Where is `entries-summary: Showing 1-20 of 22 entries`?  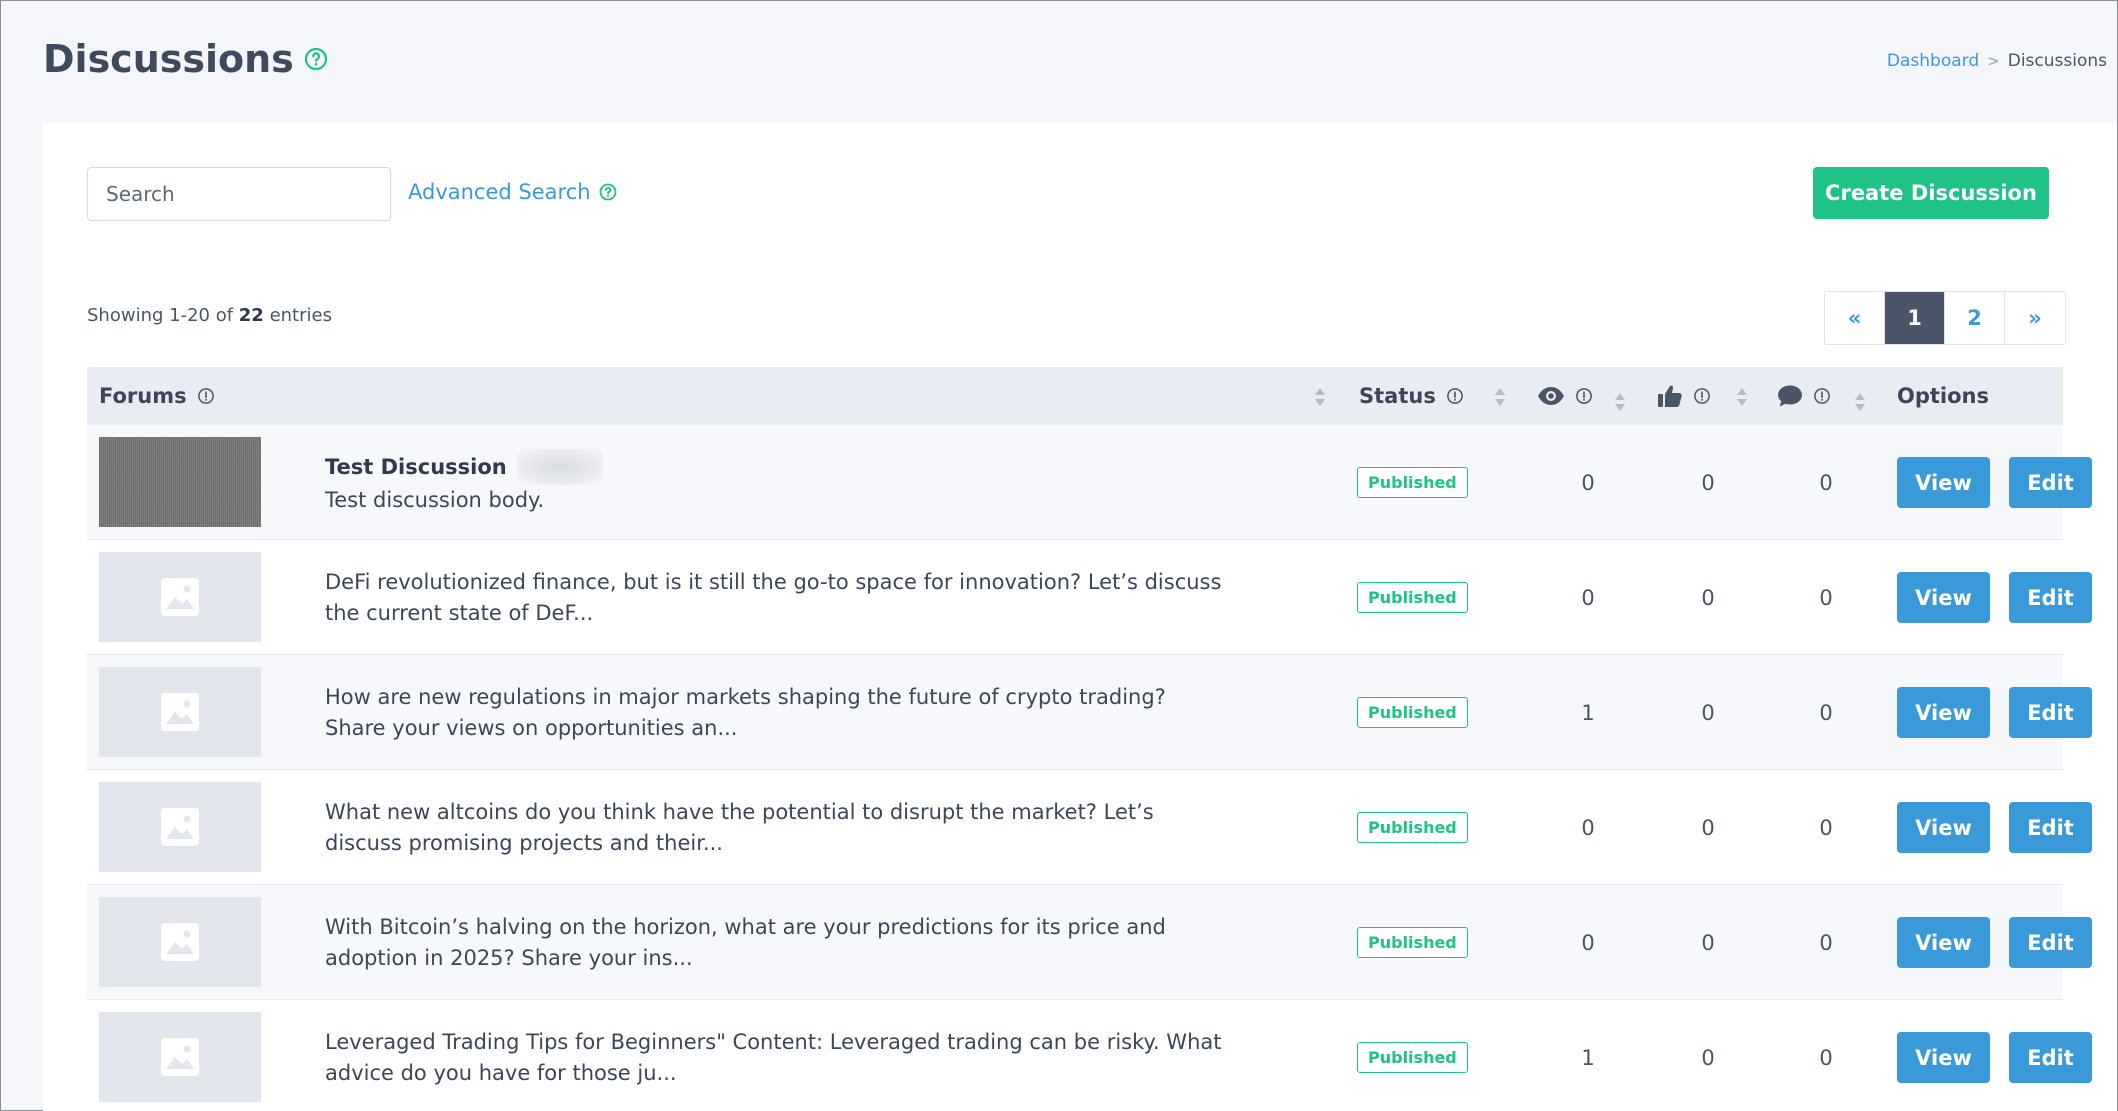
entries-summary: Showing 1-20 of 22 entries is located at coordinates (209, 315).